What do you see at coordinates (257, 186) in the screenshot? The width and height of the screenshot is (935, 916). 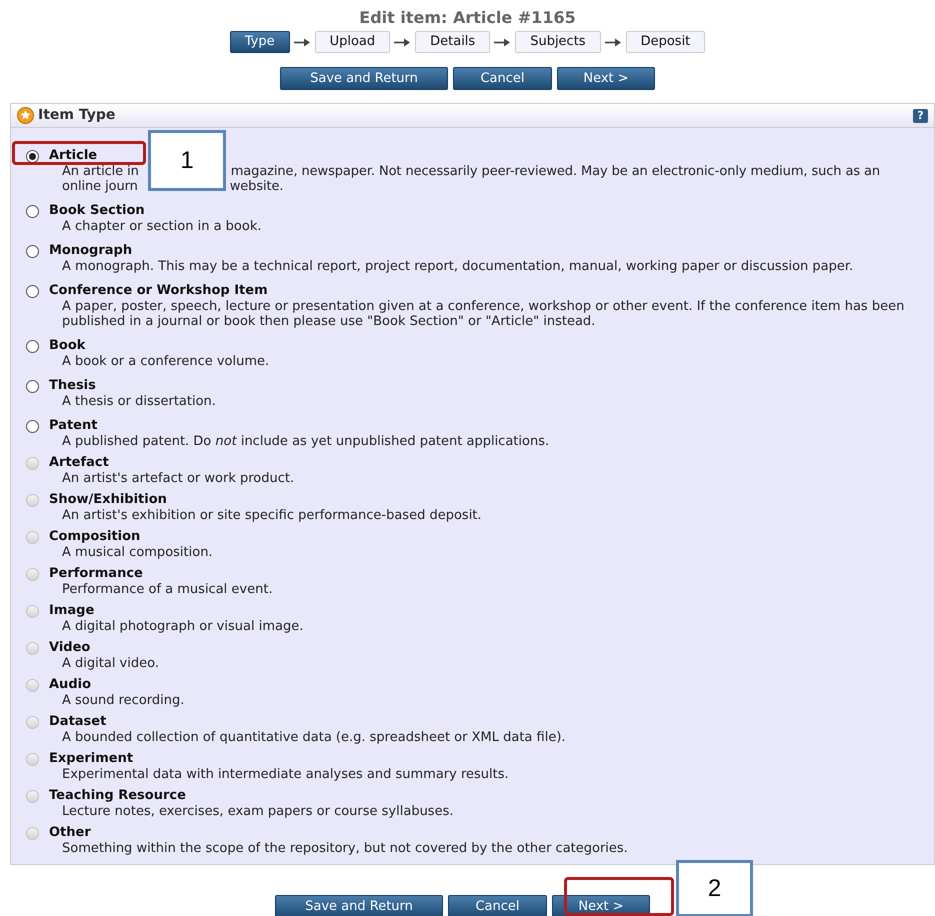 I see `item-type-description: website.` at bounding box center [257, 186].